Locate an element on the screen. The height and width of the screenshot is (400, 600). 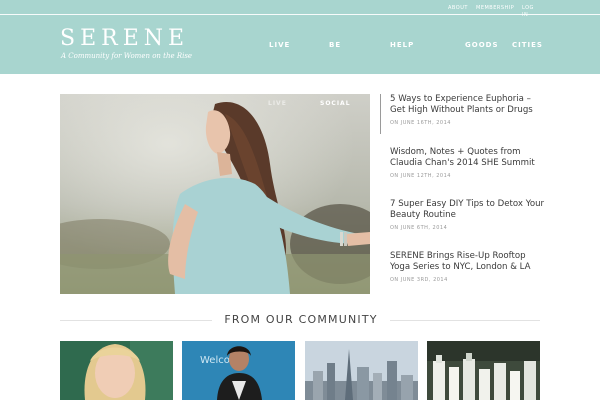
membership-link: MEMBERSHIP is located at coordinates (495, 10).